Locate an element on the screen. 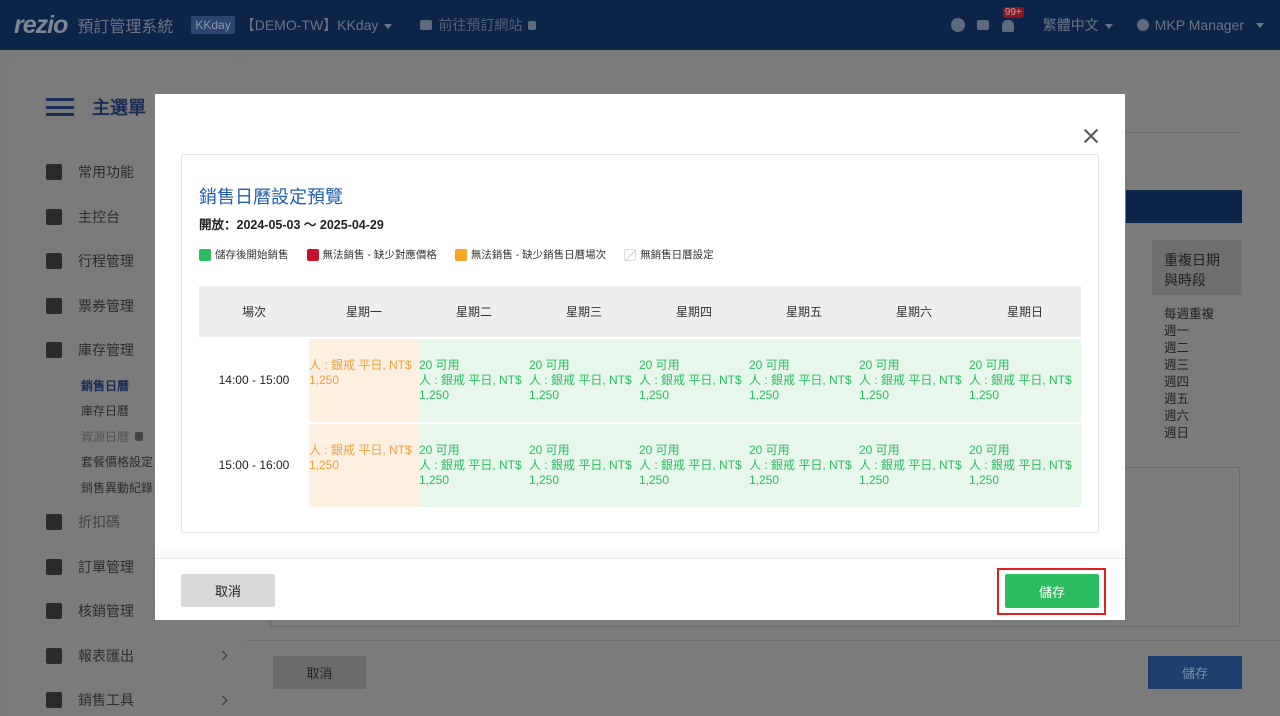 This screenshot has width=1280, height=716. column-header: 星期二 is located at coordinates (474, 311).